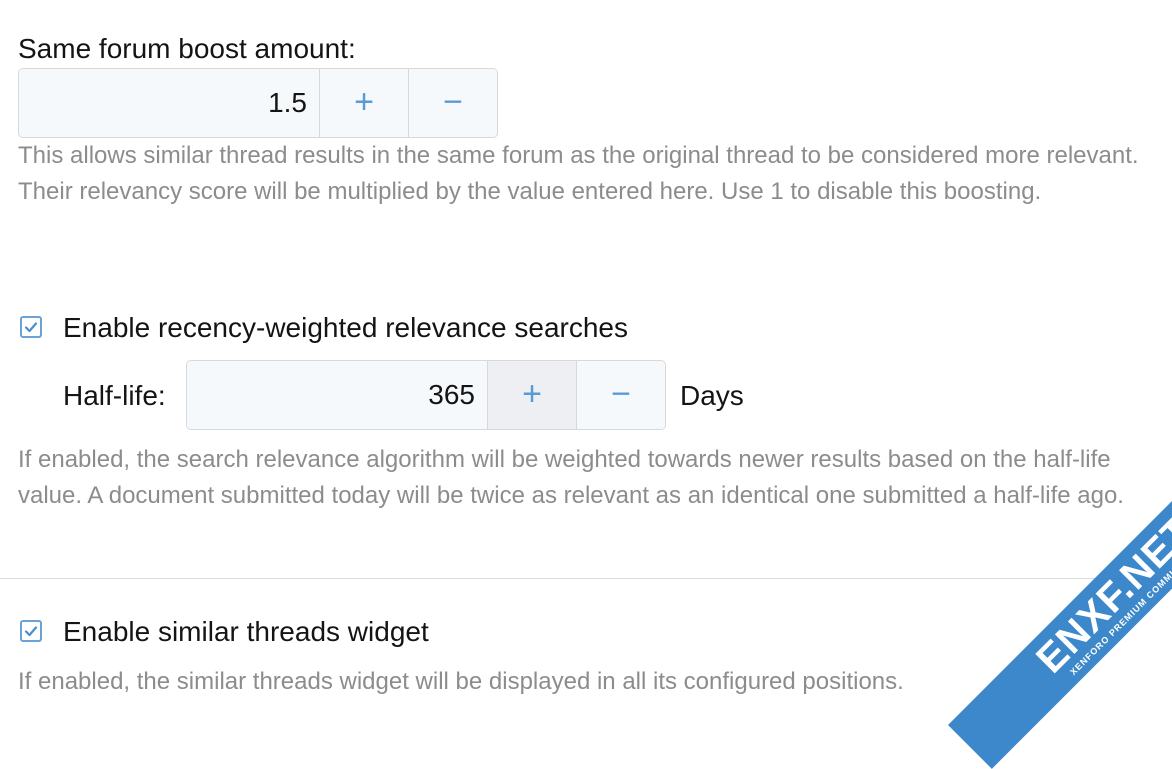 The width and height of the screenshot is (1172, 769). I want to click on boost-amount-input, so click(169, 103).